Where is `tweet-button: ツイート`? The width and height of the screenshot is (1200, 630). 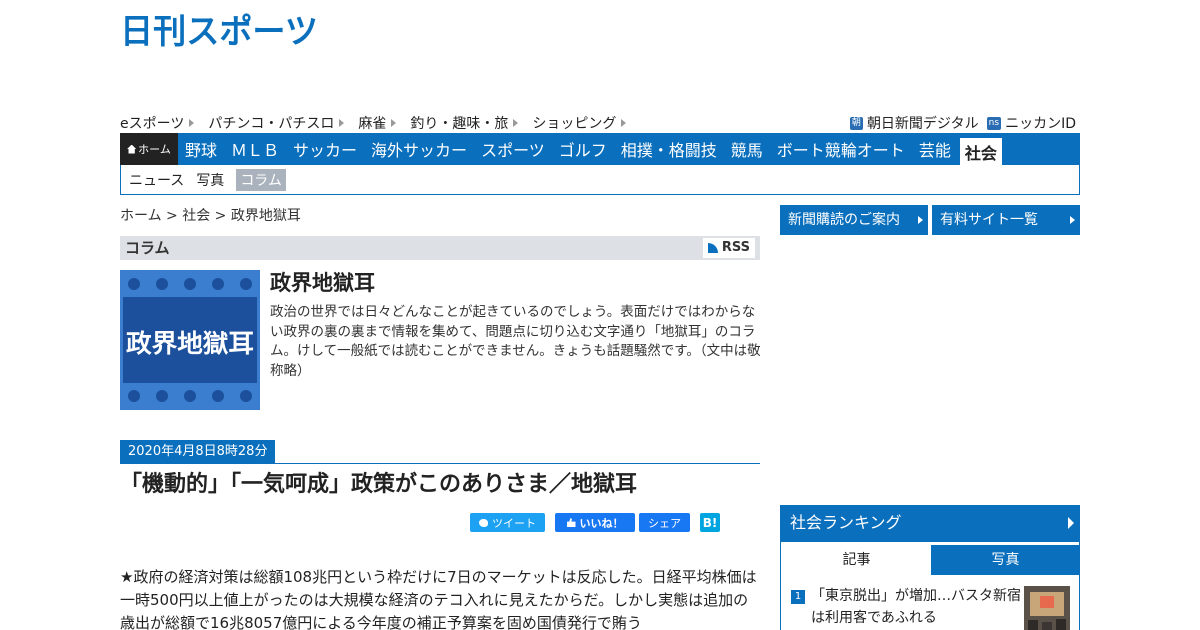 tweet-button: ツイート is located at coordinates (507, 522).